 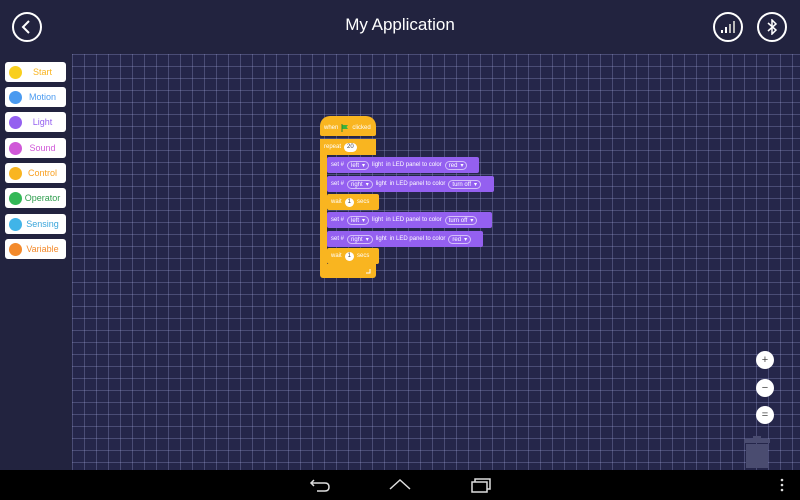 I want to click on zoom-out-button: −, so click(x=765, y=388).